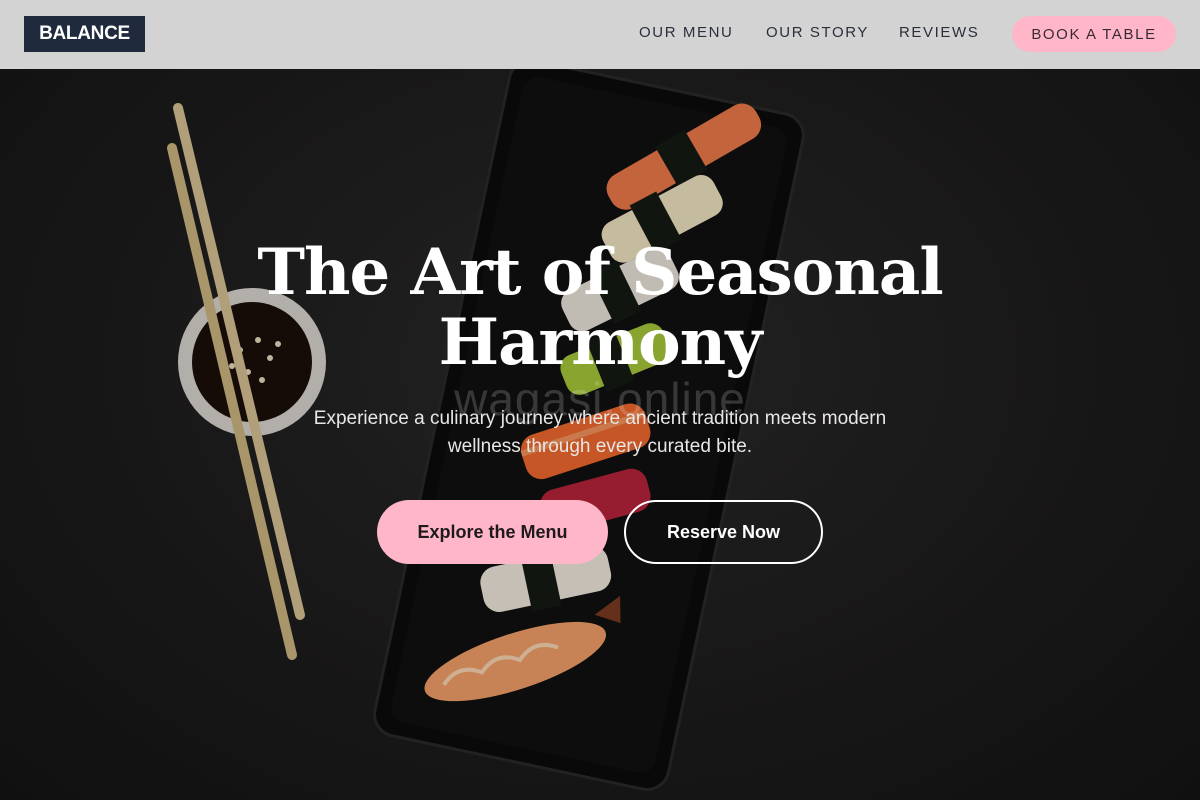 Image resolution: width=1200 pixels, height=800 pixels. What do you see at coordinates (600, 446) in the screenshot?
I see `subtext-line-2: wellness through every curated bite.` at bounding box center [600, 446].